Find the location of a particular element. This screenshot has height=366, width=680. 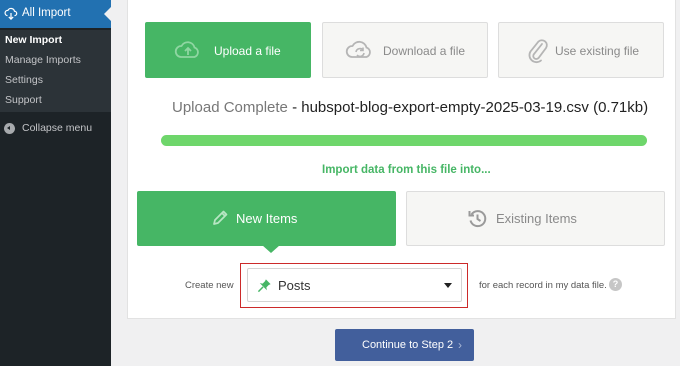

use-existing-file-button: Use existing file is located at coordinates (581, 50).